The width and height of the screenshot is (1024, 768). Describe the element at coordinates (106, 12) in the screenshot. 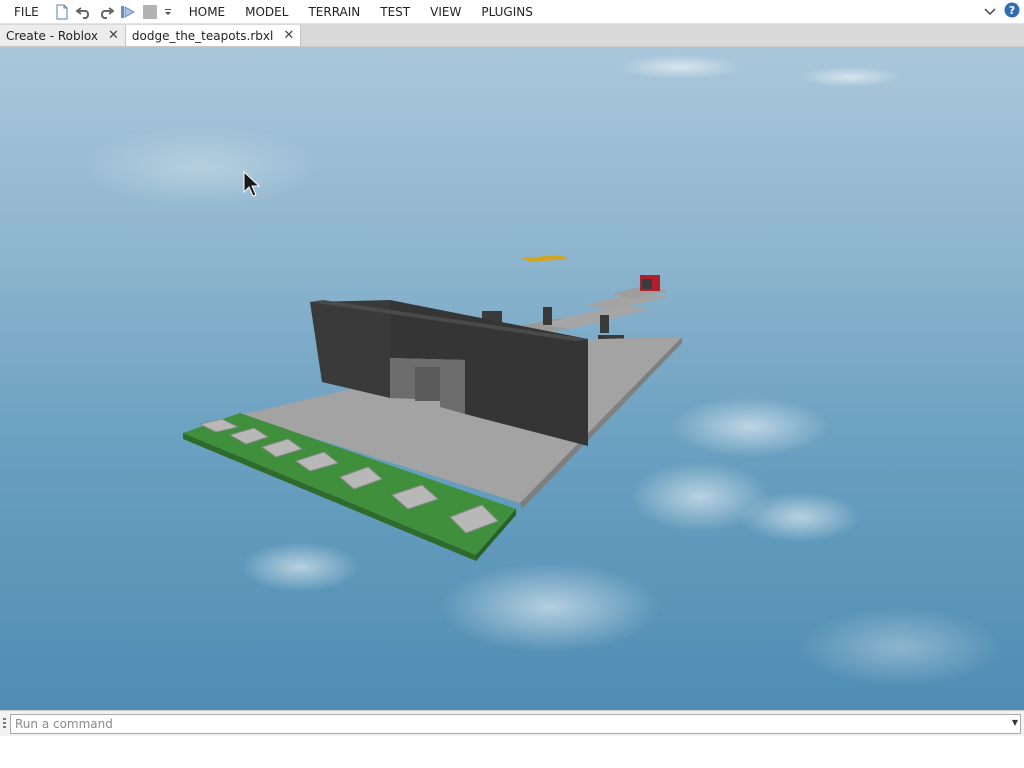

I see `redo-icon` at that location.